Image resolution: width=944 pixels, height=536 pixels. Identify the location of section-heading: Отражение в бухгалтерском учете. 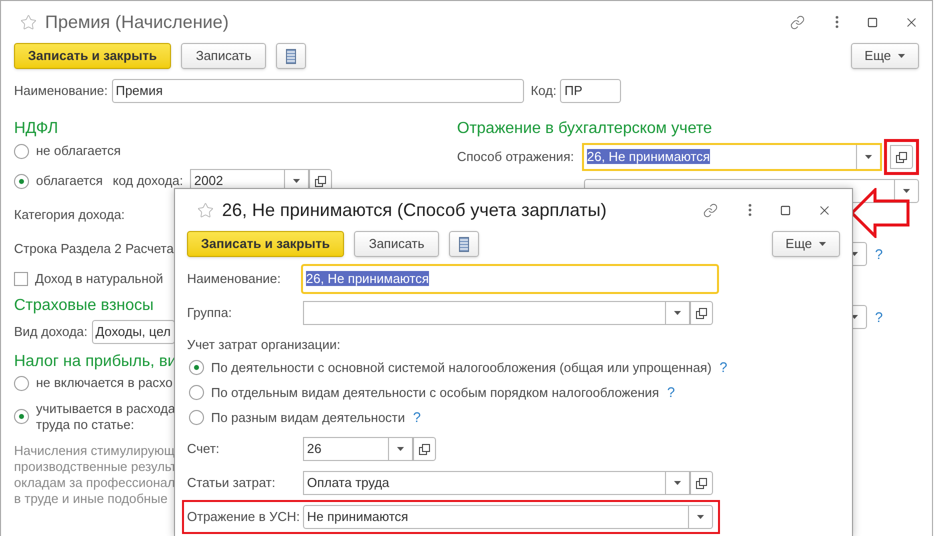
(584, 129).